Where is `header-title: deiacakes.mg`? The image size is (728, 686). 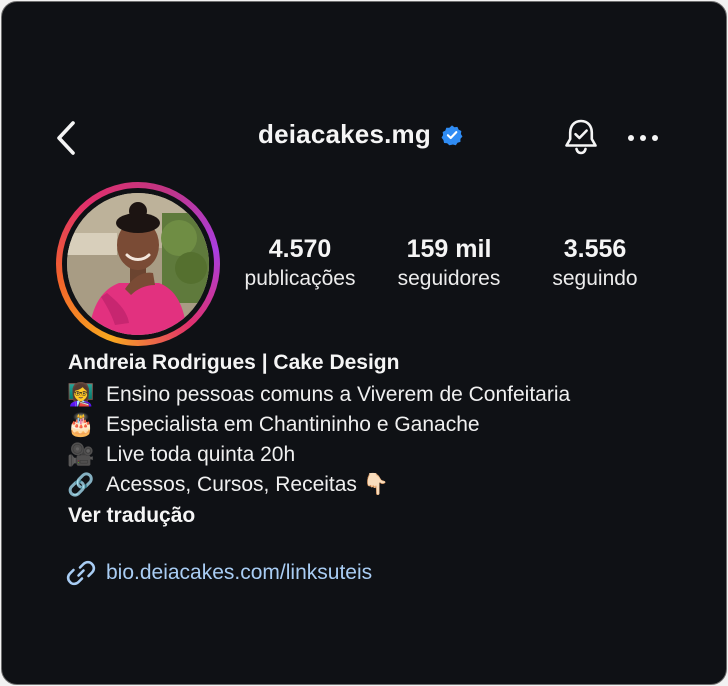 header-title: deiacakes.mg is located at coordinates (360, 134).